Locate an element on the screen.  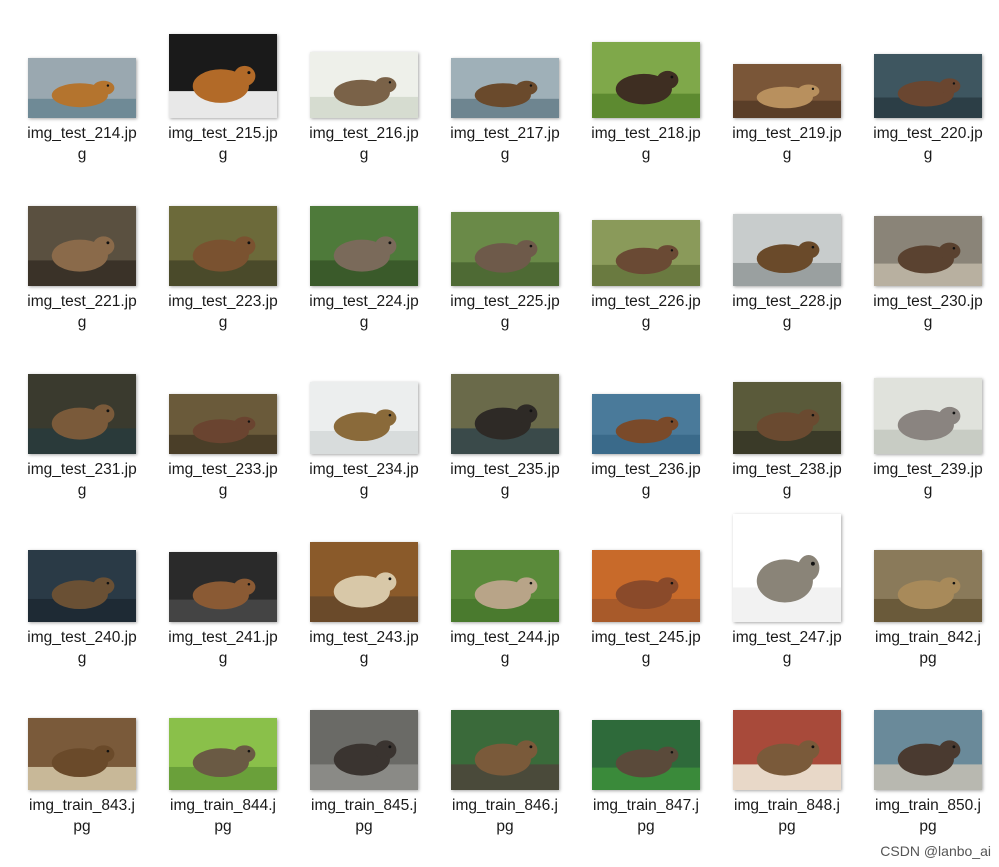
file-item: img_train_847.j pg is located at coordinates (646, 770).